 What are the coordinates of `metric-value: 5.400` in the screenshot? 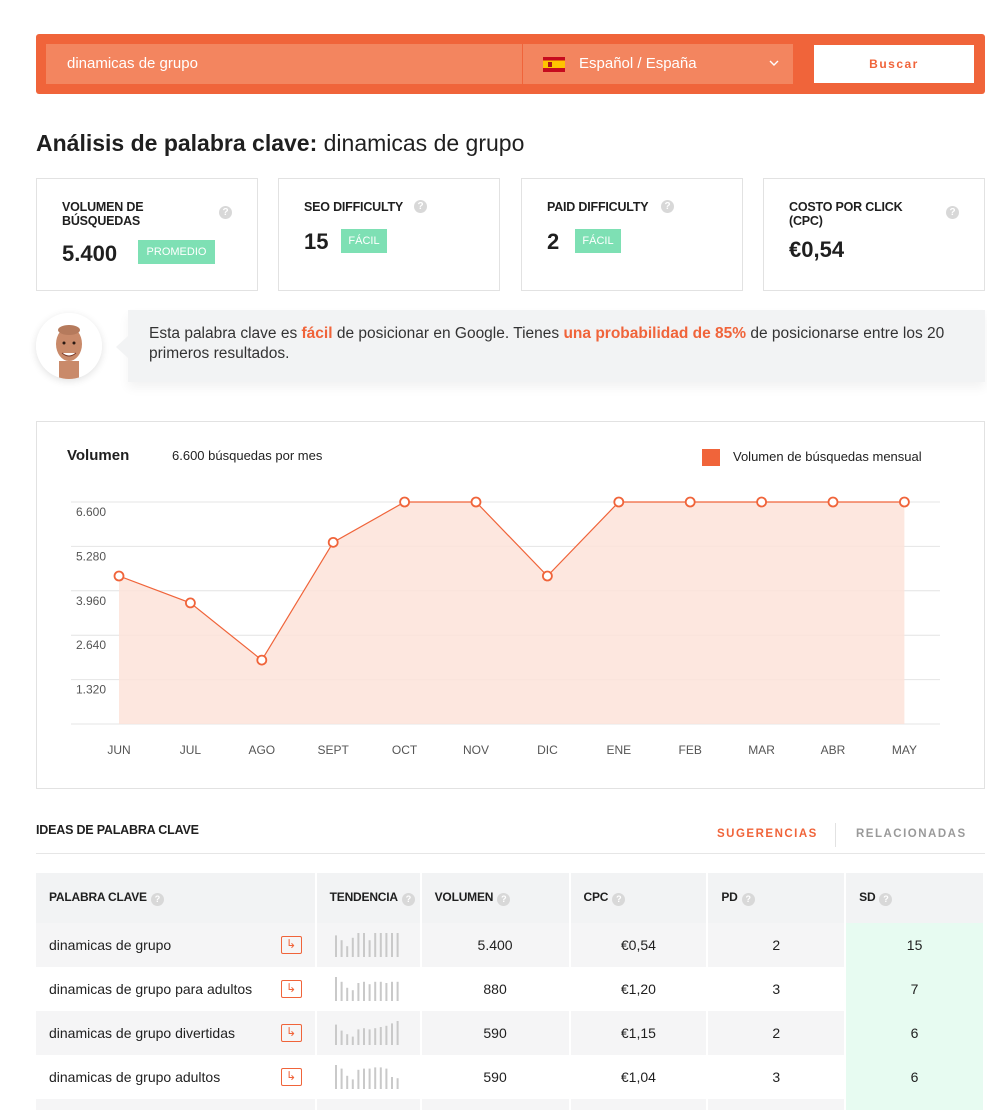 It's located at (90, 253).